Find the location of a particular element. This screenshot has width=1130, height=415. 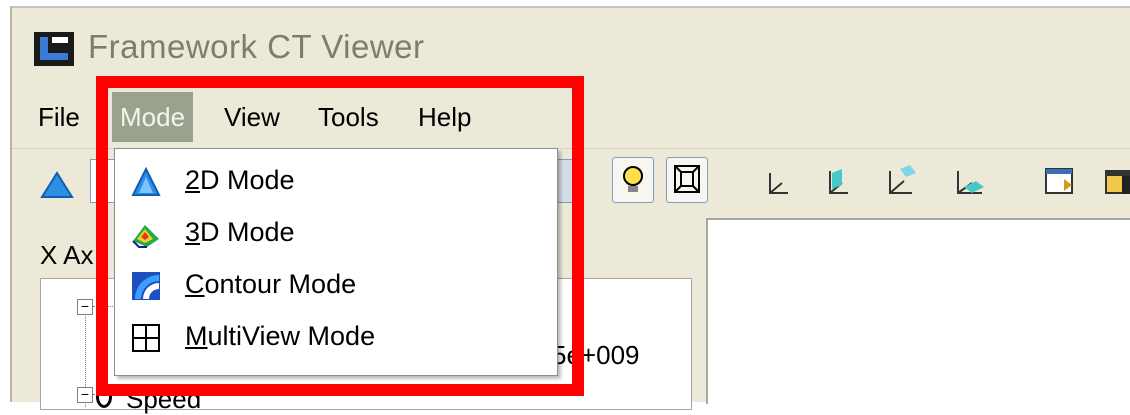

window-title: Framework CT Viewer is located at coordinates (256, 46).